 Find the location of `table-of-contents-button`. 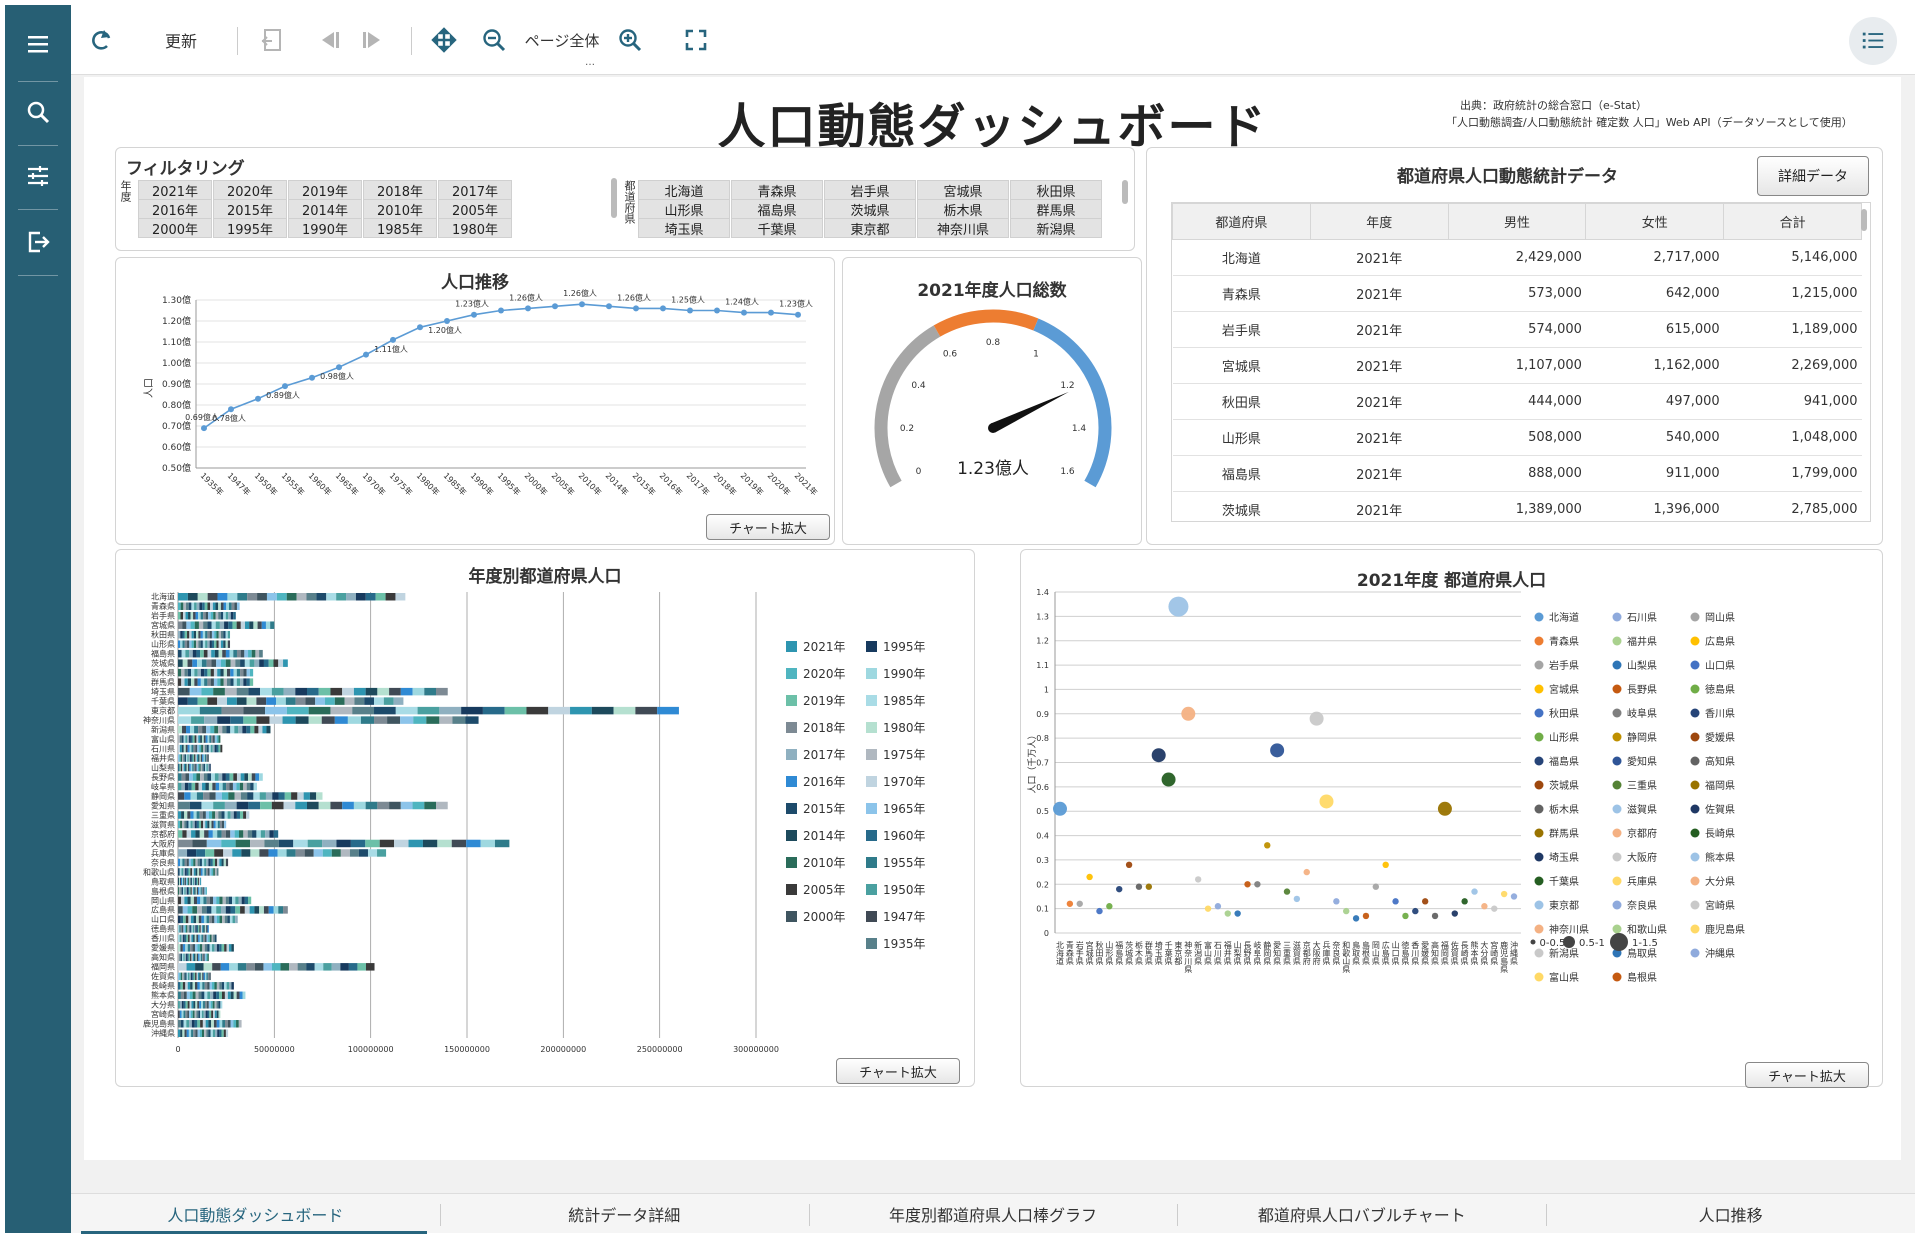

table-of-contents-button is located at coordinates (1873, 41).